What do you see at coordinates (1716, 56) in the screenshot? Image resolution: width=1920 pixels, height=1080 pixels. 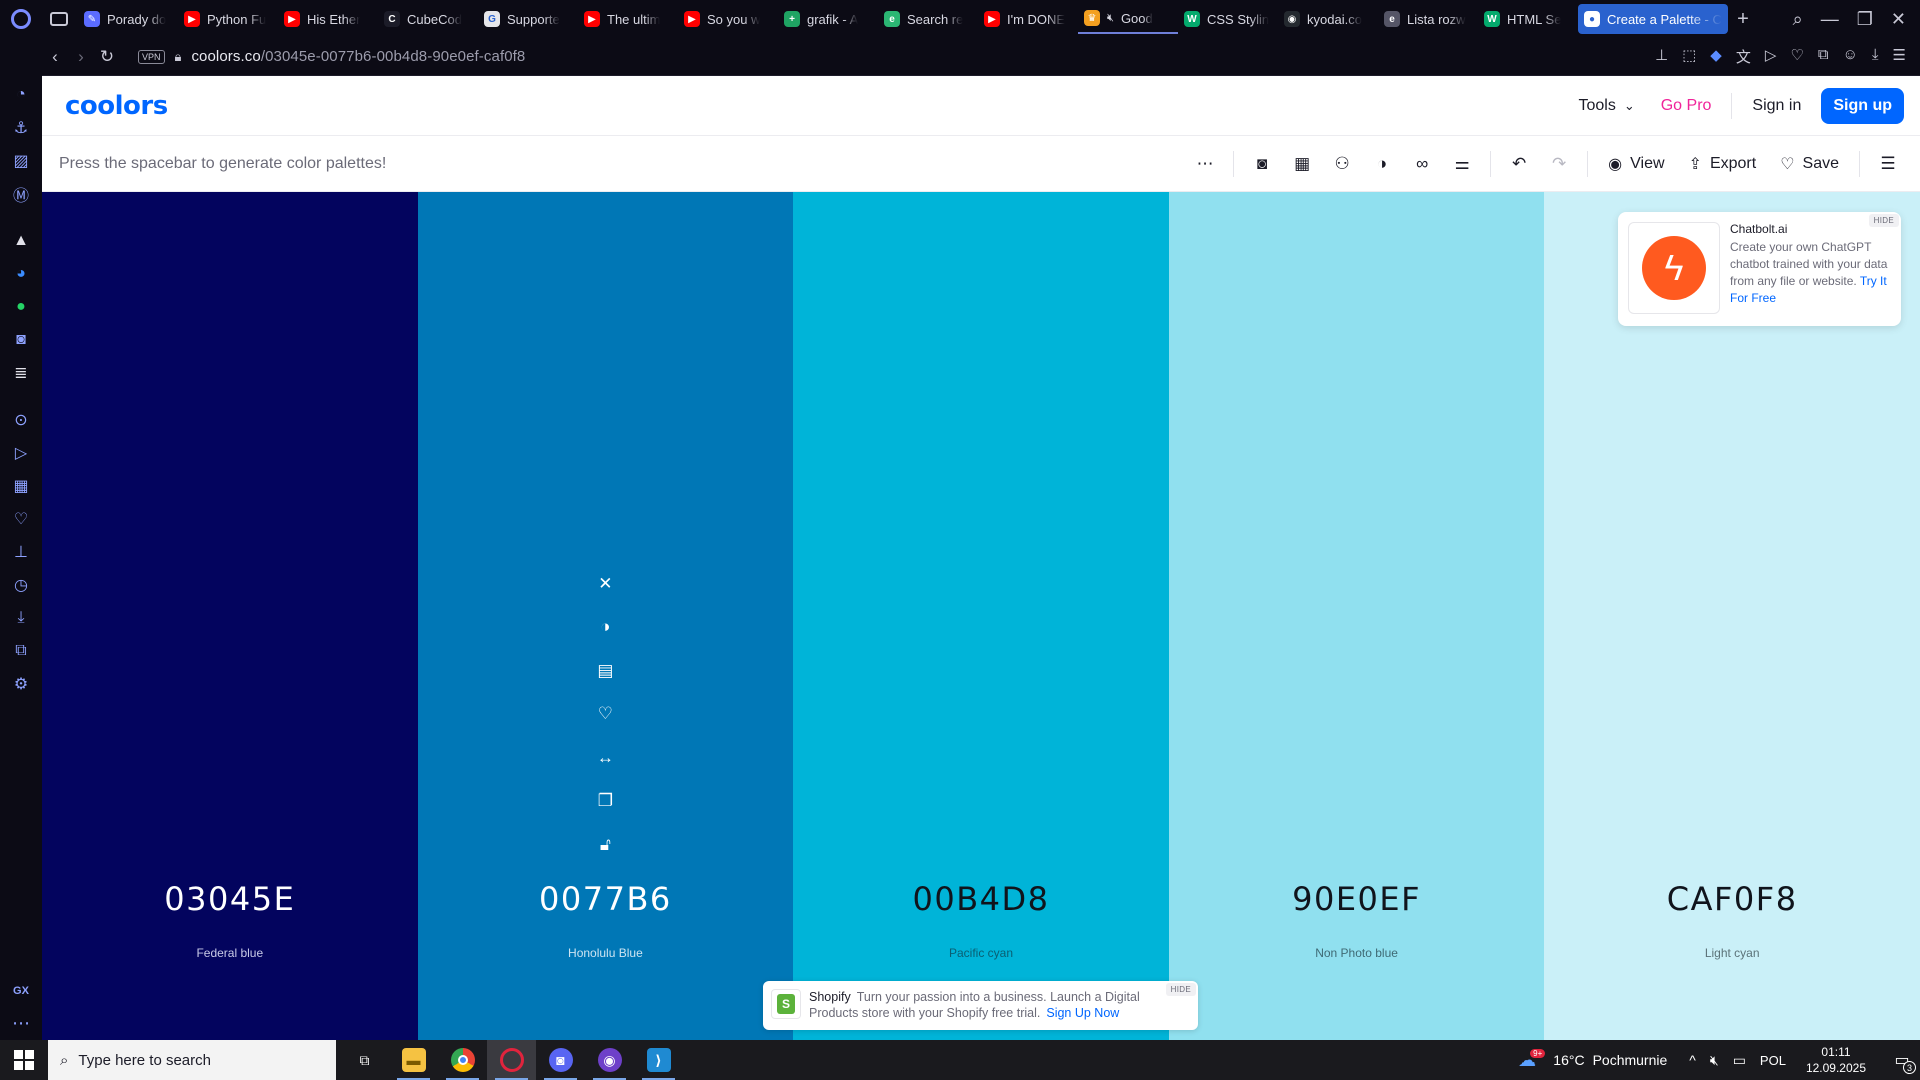 I see `shield-icon: ◆` at bounding box center [1716, 56].